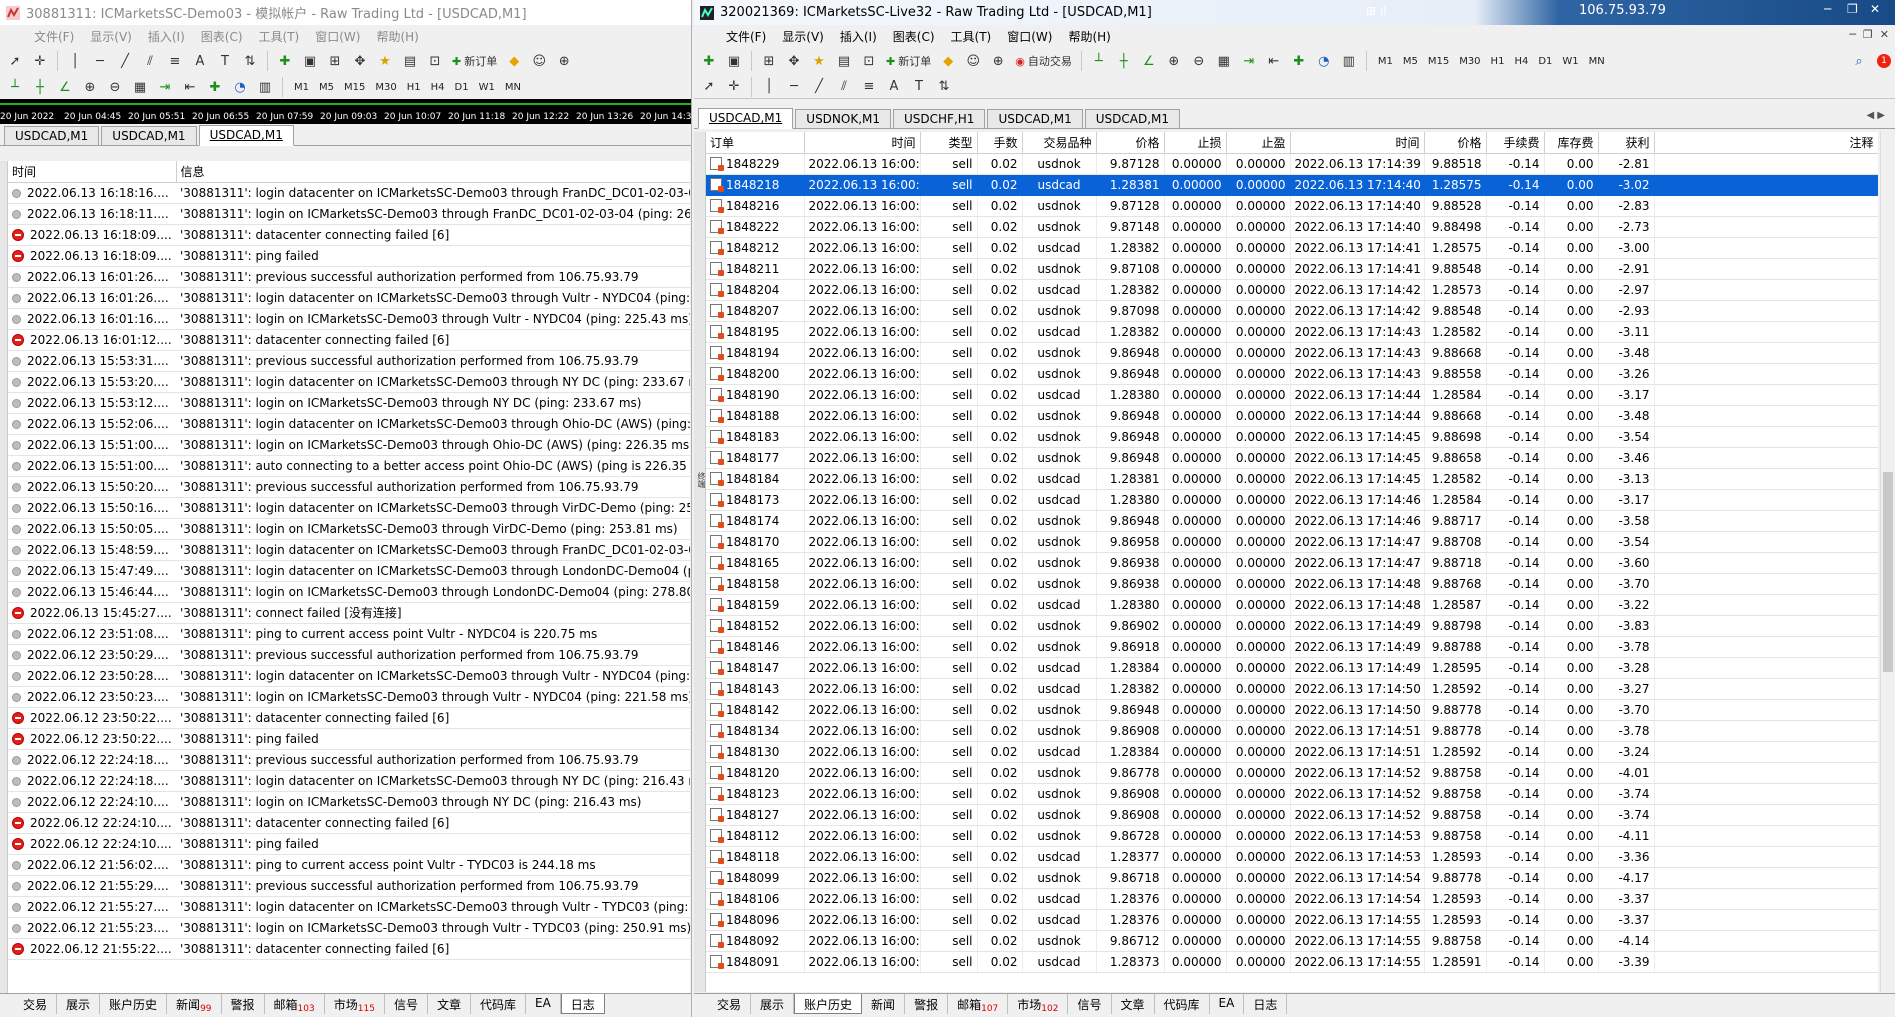  What do you see at coordinates (1124, 61) in the screenshot?
I see `candle-chart-icon: ┼` at bounding box center [1124, 61].